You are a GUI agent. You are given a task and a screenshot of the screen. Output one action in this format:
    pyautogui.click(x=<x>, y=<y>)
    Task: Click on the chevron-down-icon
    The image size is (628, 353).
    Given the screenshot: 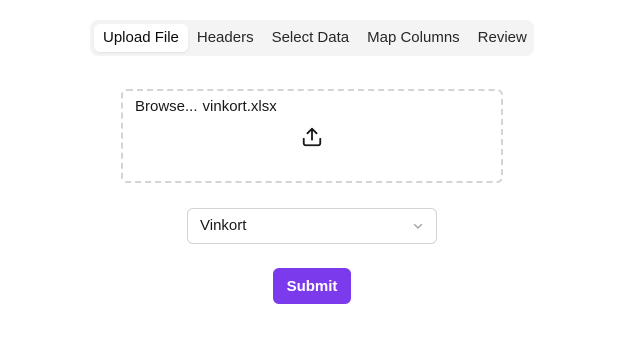 What is the action you would take?
    pyautogui.click(x=418, y=226)
    